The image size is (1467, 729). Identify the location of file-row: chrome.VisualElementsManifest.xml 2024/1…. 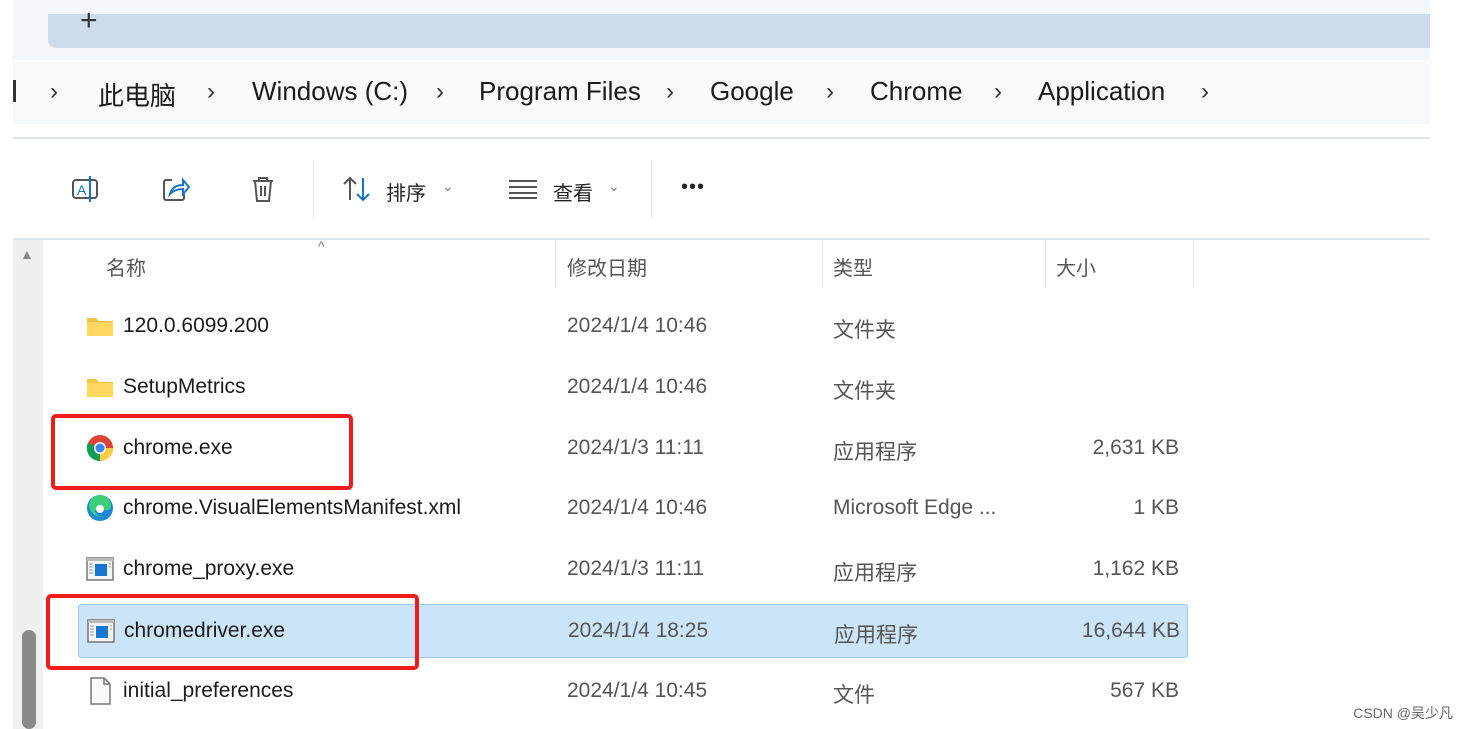
(632, 508).